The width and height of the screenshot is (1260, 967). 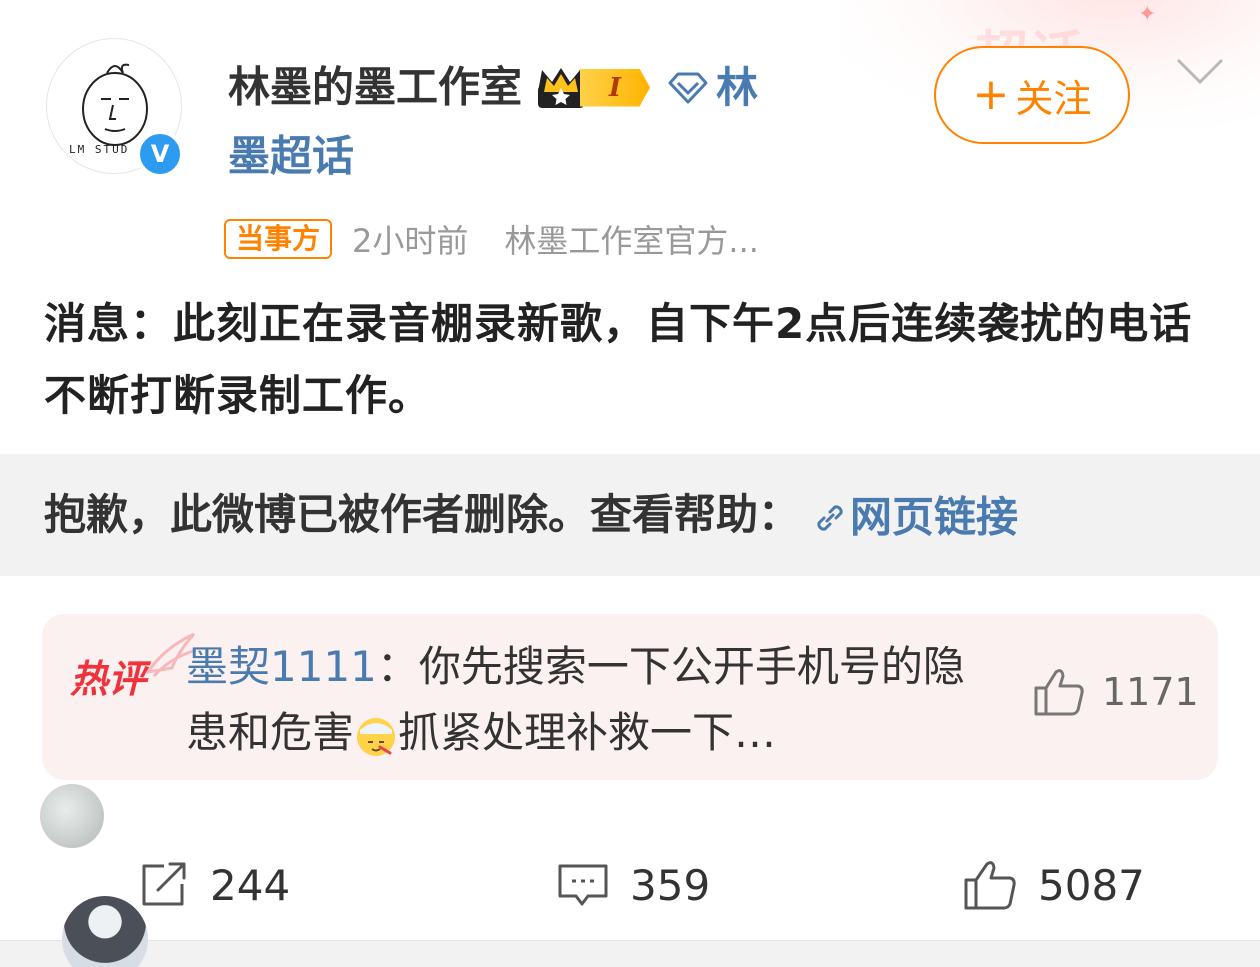 What do you see at coordinates (160, 154) in the screenshot?
I see `verified-icon: V` at bounding box center [160, 154].